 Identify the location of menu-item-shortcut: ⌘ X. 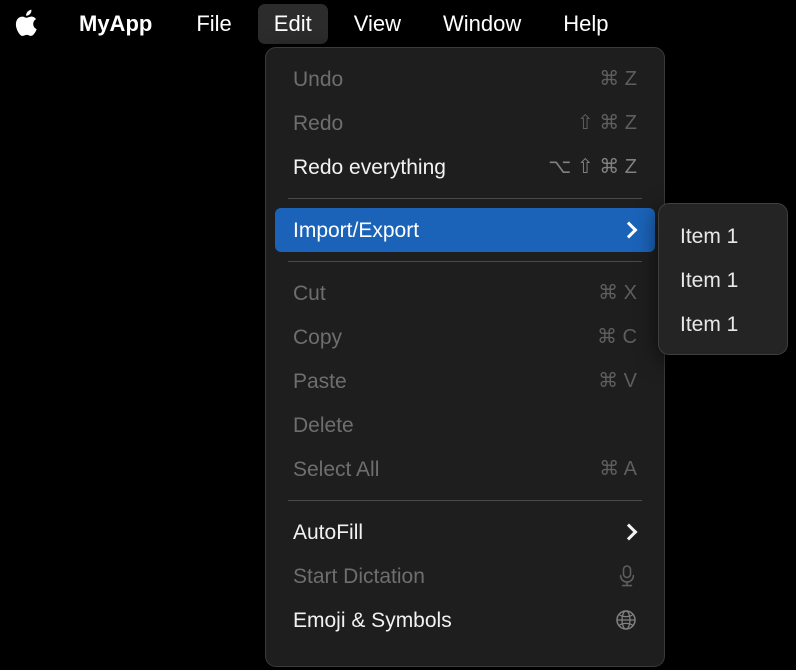
(617, 293).